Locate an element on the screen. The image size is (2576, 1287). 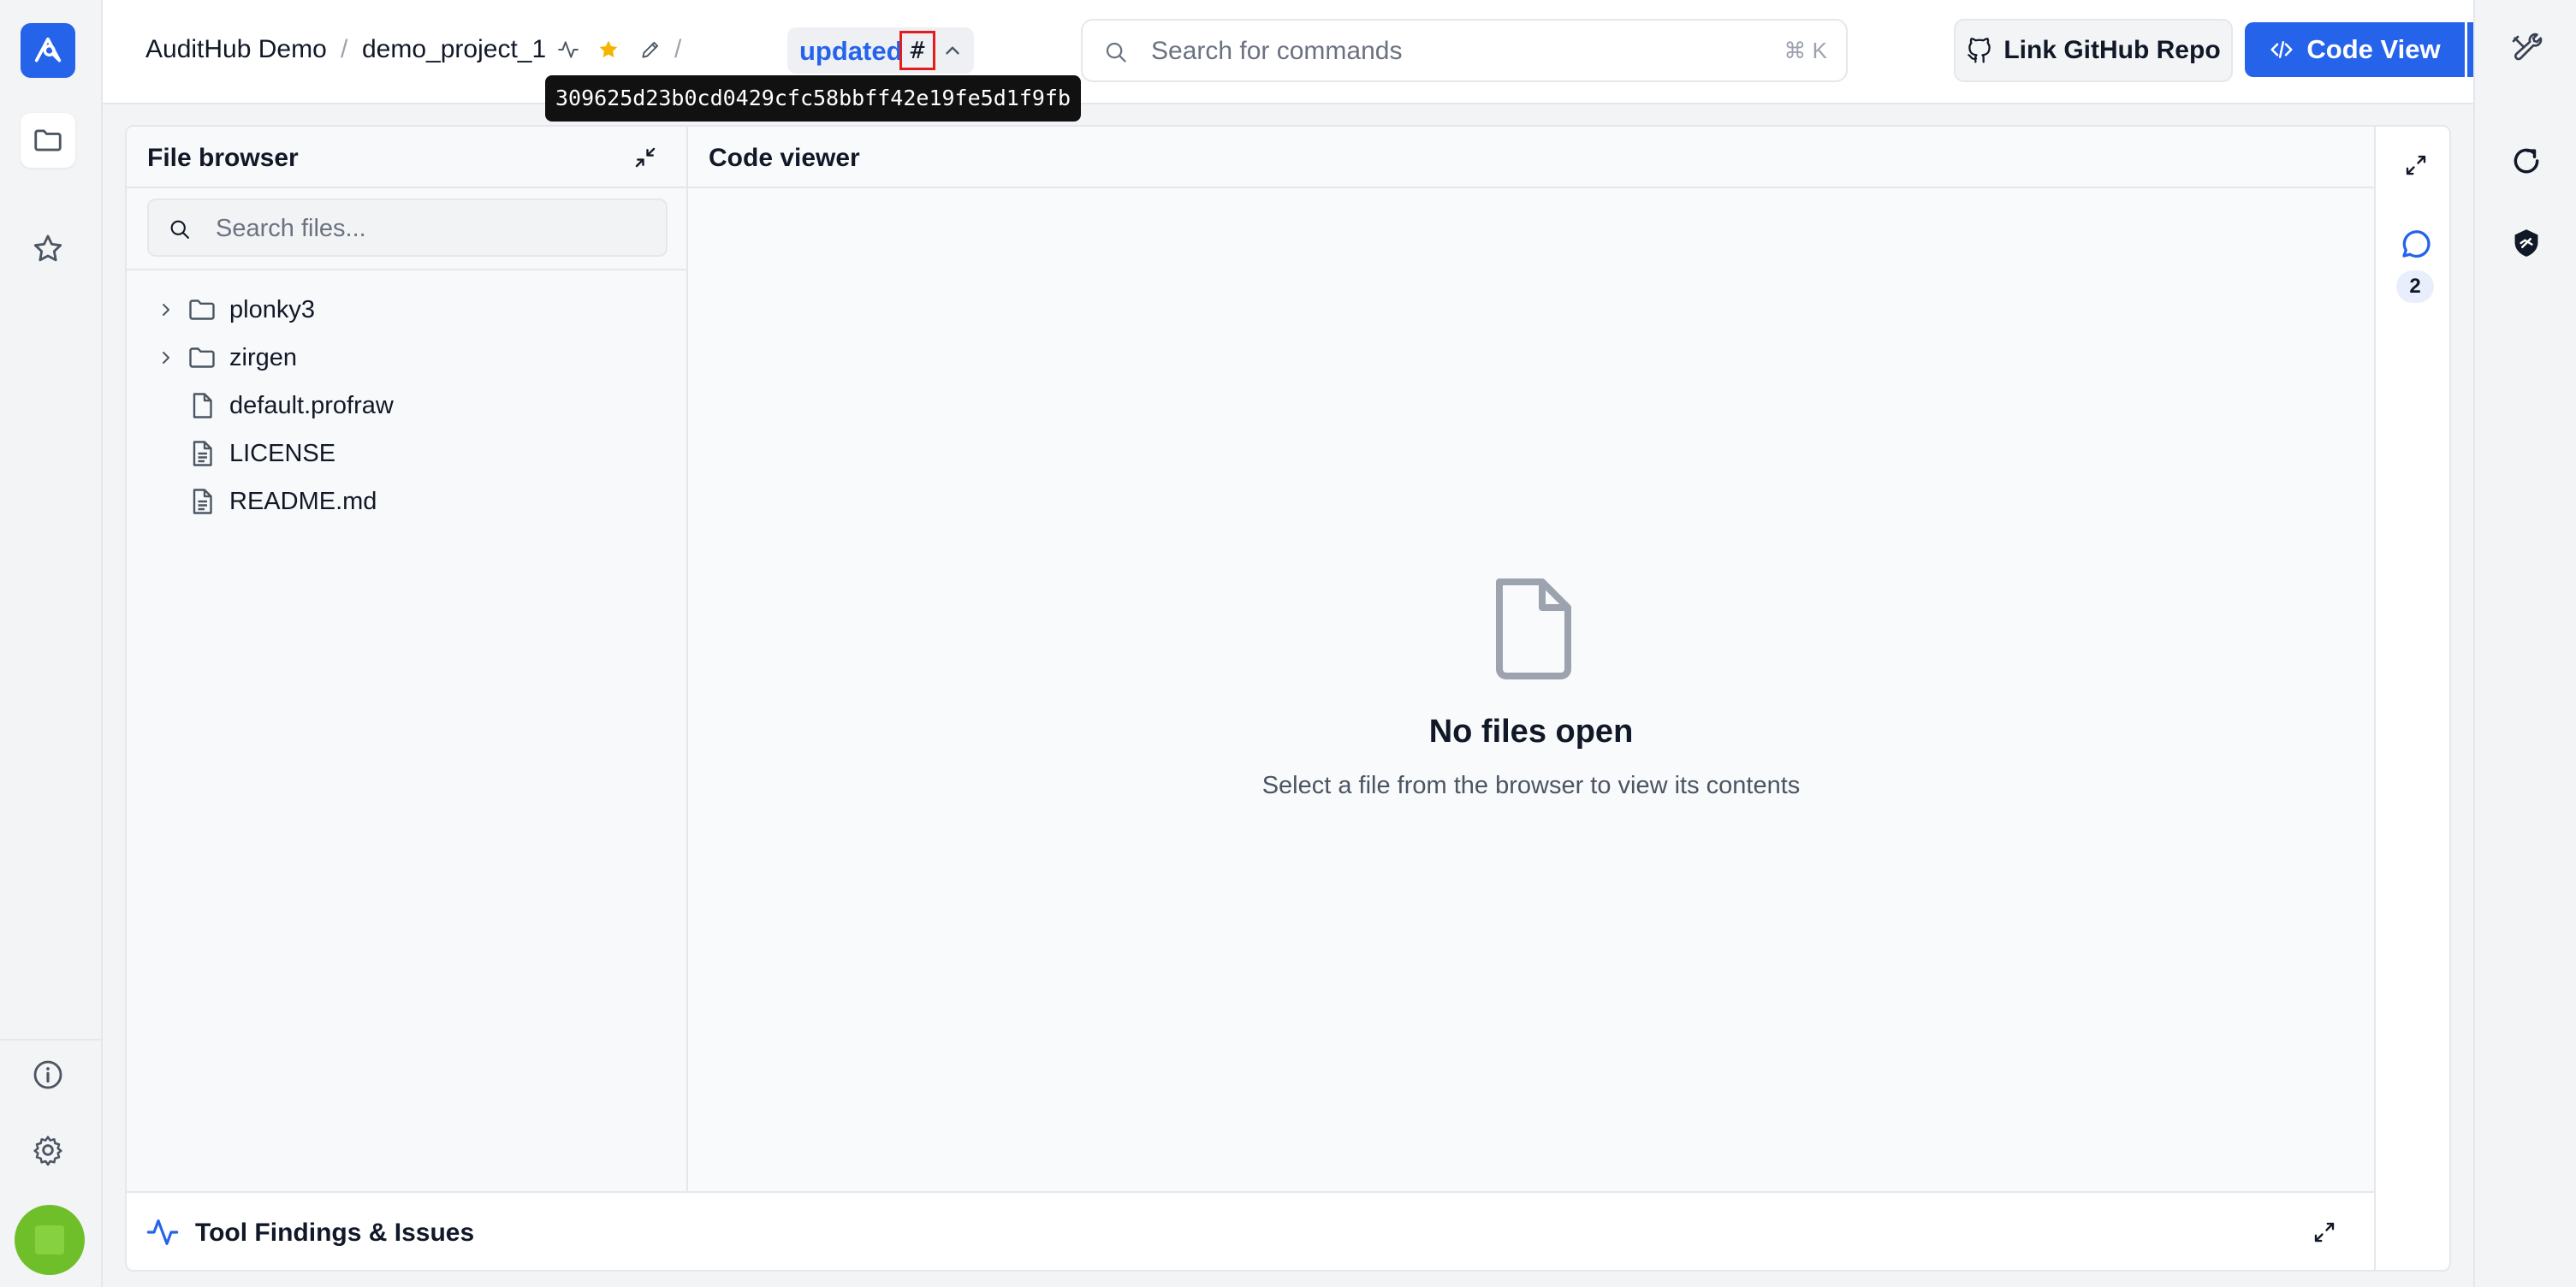
edit-button is located at coordinates (650, 49).